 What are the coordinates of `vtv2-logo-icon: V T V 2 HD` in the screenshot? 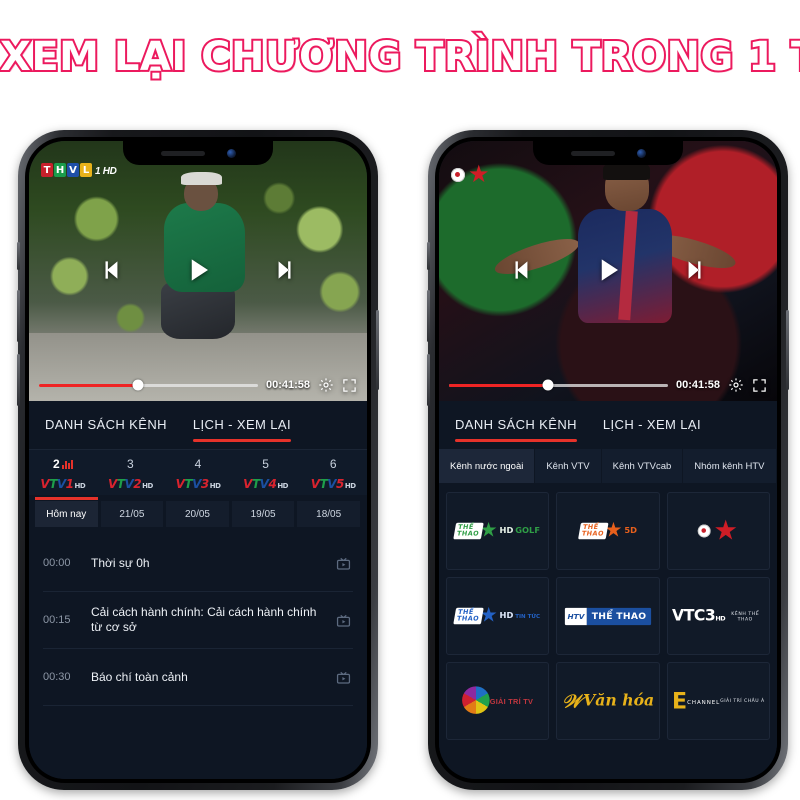 It's located at (130, 484).